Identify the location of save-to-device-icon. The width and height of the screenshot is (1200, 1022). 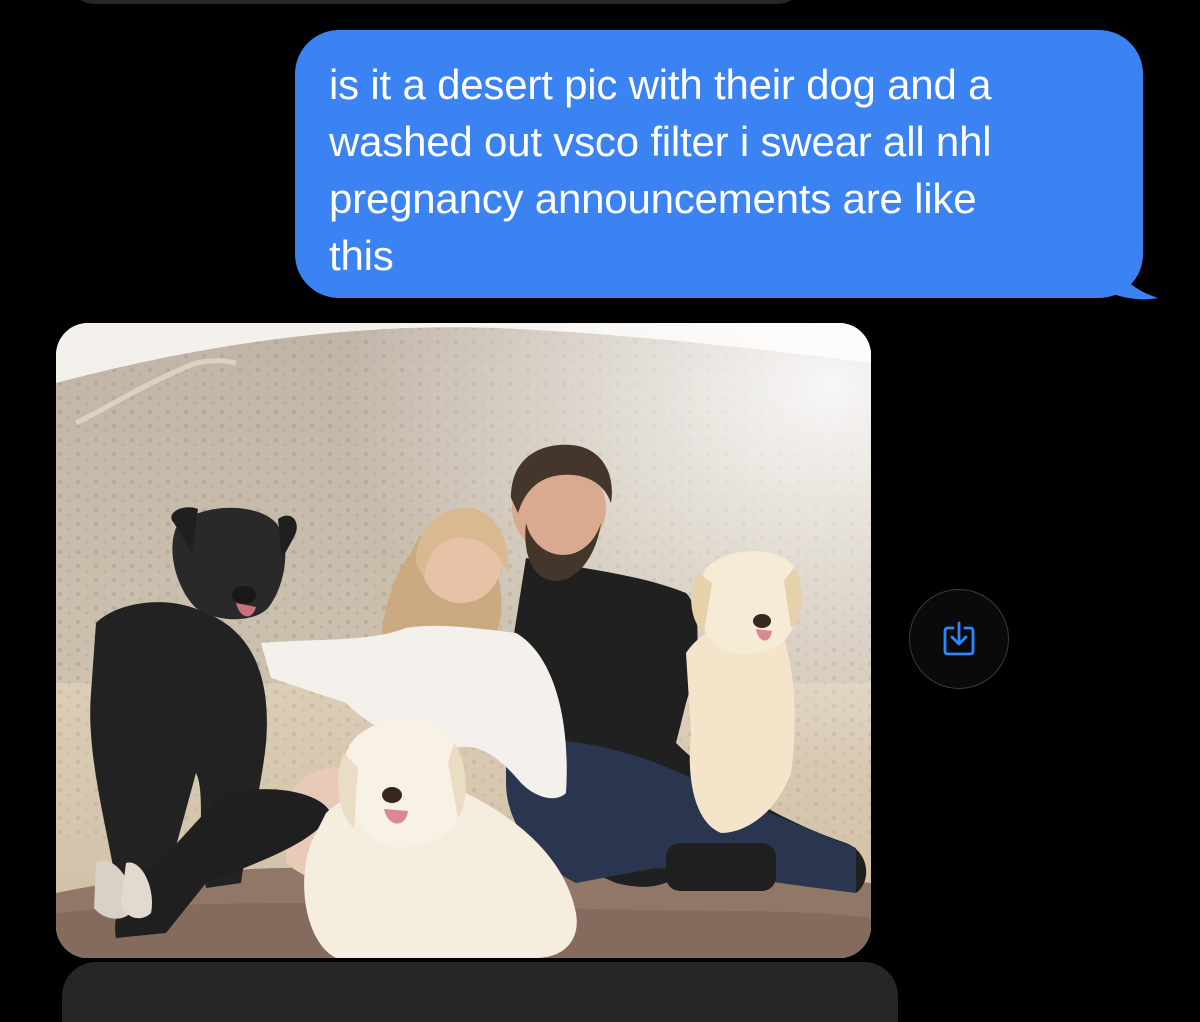
(959, 638).